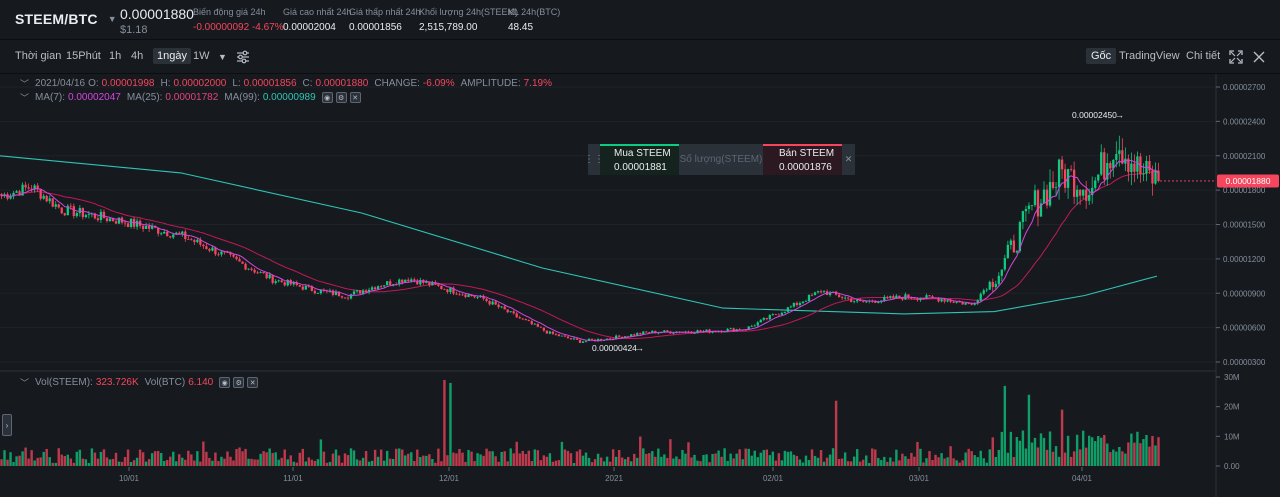  Describe the element at coordinates (1203, 56) in the screenshot. I see `view-depth: Chi tiết` at that location.